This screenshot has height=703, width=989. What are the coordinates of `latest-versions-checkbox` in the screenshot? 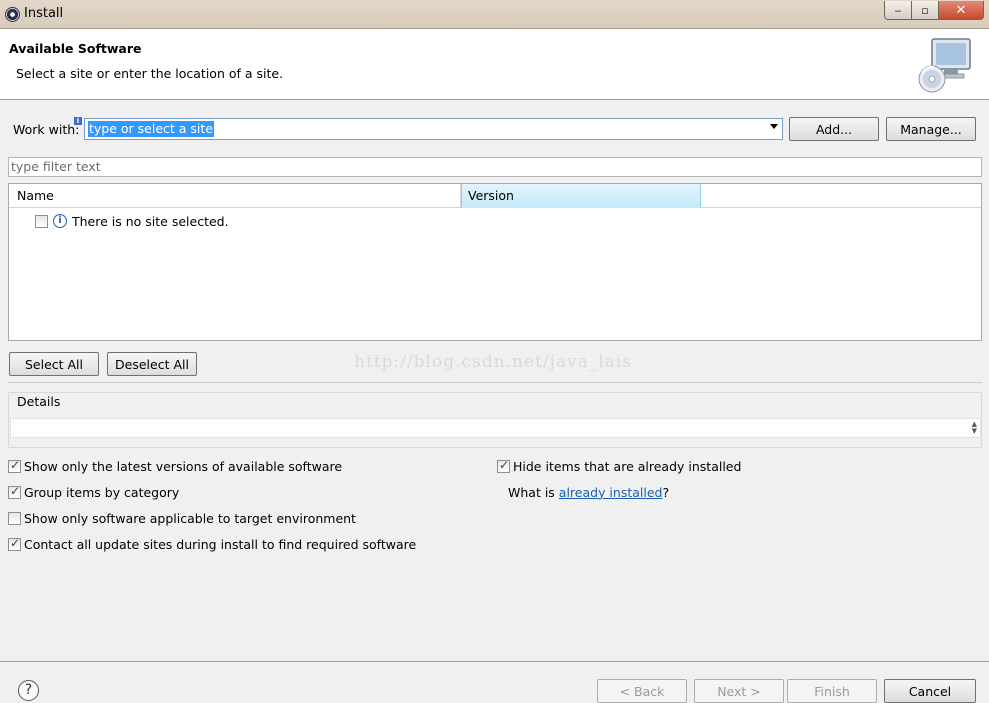 It's located at (14, 465).